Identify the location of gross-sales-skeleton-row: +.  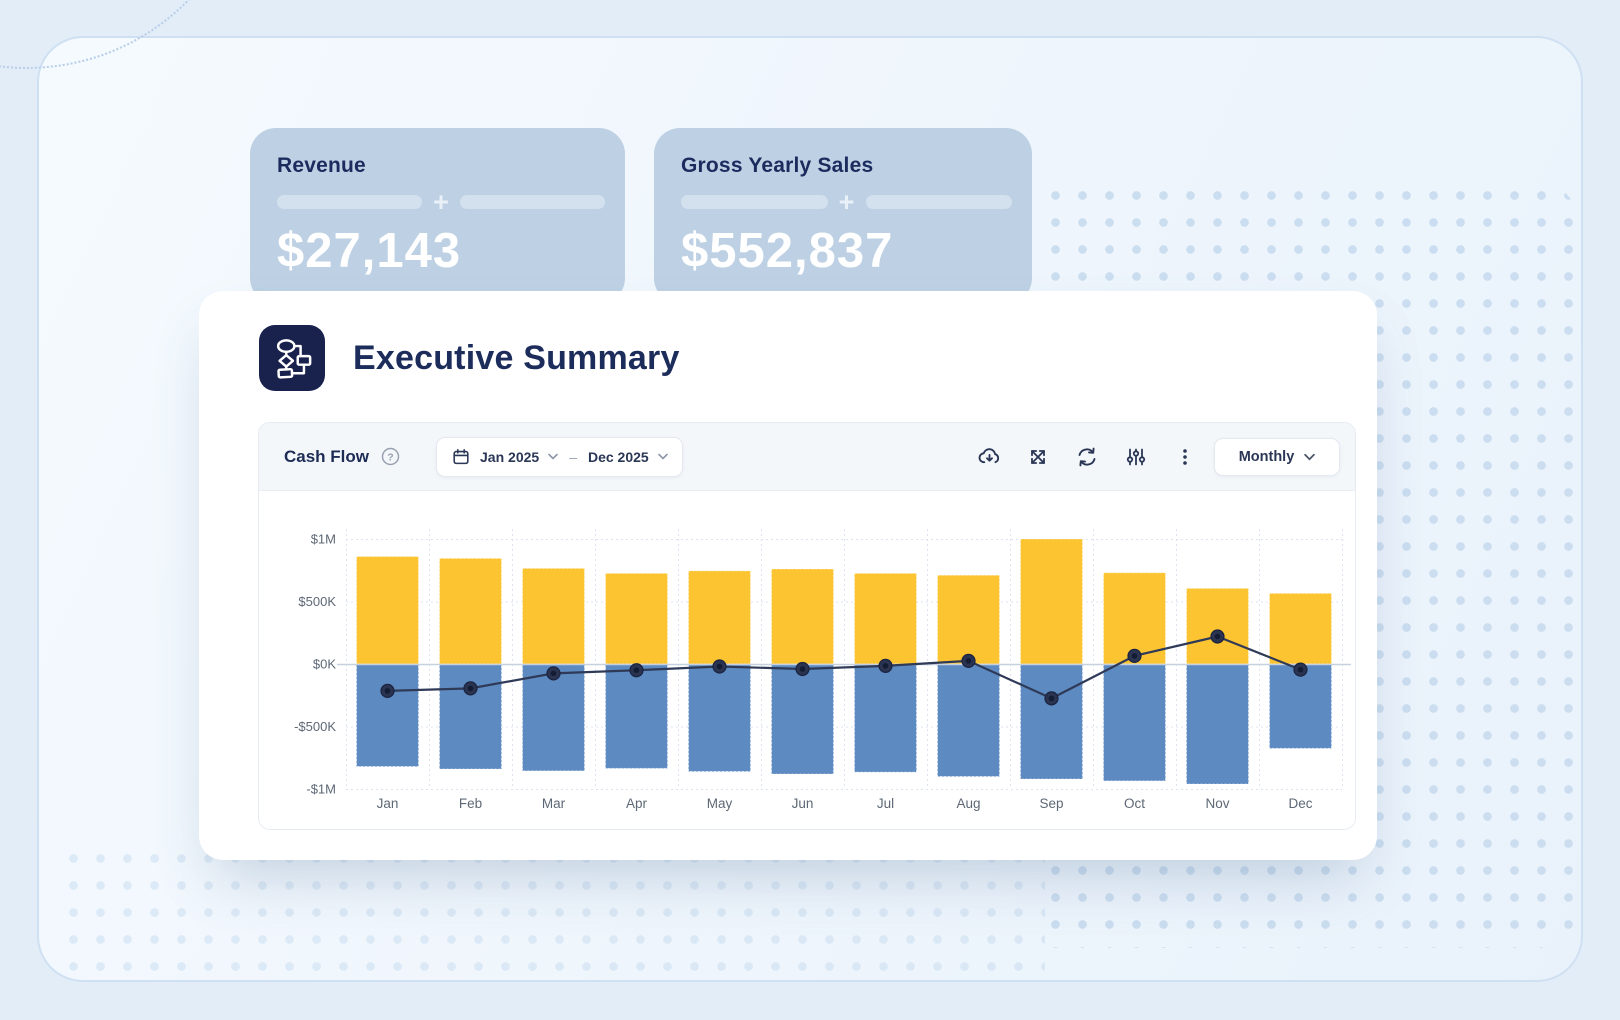
(846, 202).